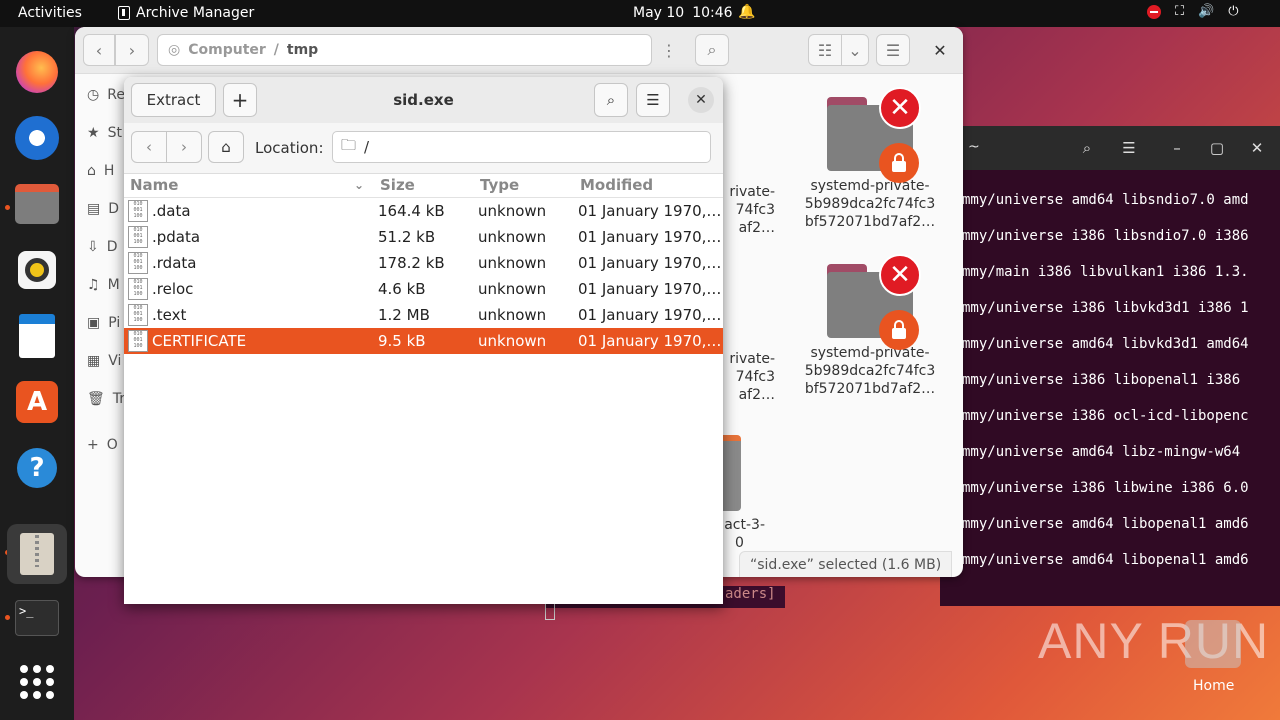  Describe the element at coordinates (102, 445) in the screenshot. I see `sidebar-item-other-locations: + O` at that location.